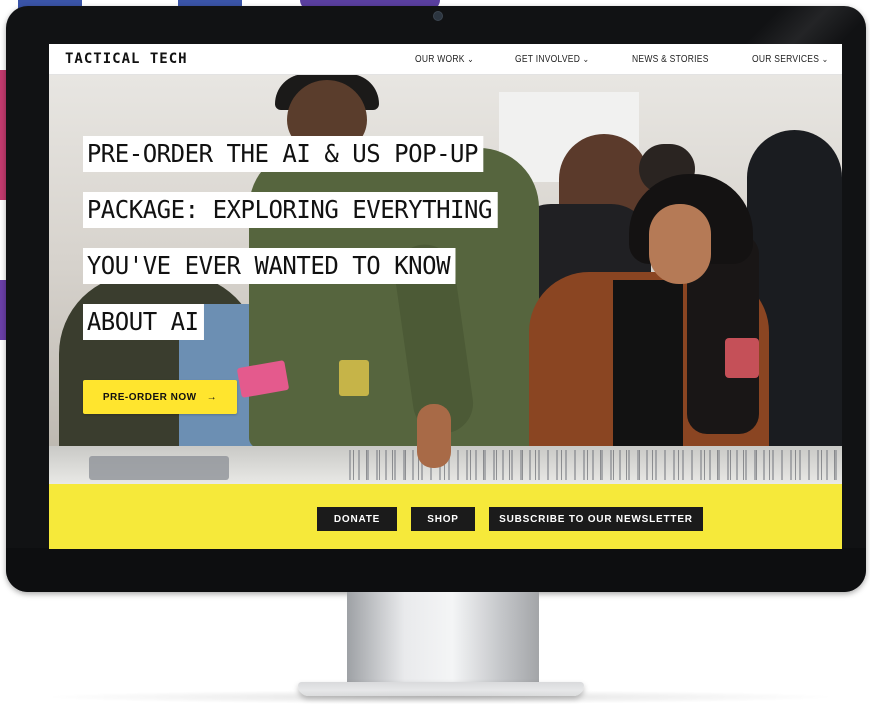  Describe the element at coordinates (440, 59) in the screenshot. I see `nav-item-label: OUR WORK` at that location.